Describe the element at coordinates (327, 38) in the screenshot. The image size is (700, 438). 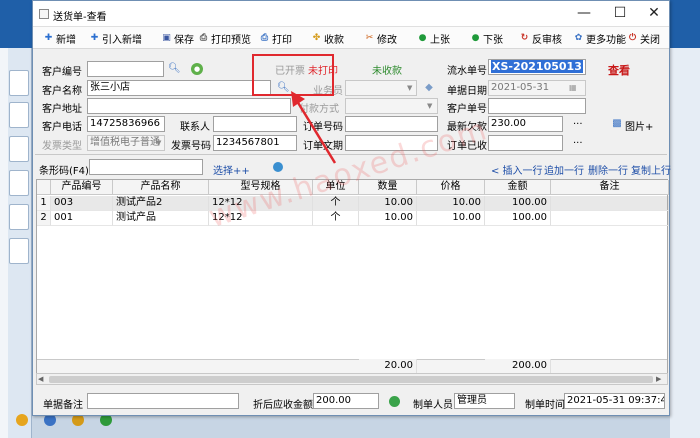
I see `collect-payment-button: ✤ 收款` at that location.